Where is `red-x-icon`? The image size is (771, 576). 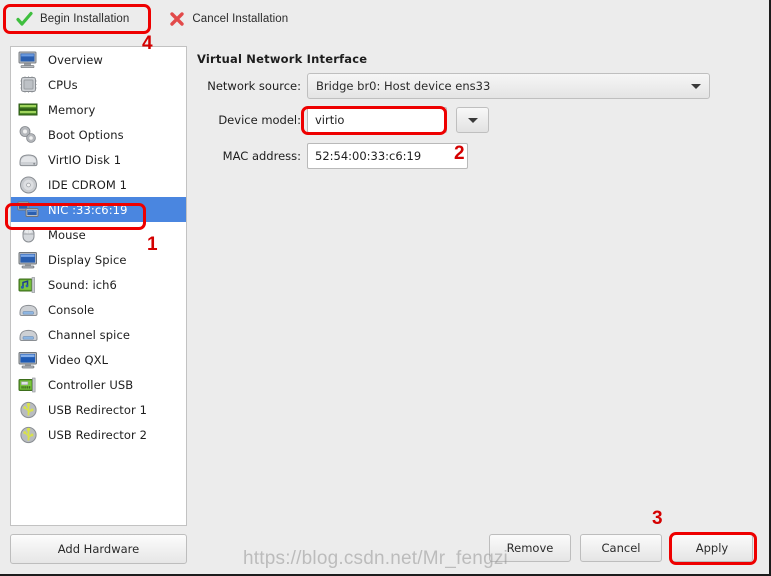
red-x-icon is located at coordinates (177, 19).